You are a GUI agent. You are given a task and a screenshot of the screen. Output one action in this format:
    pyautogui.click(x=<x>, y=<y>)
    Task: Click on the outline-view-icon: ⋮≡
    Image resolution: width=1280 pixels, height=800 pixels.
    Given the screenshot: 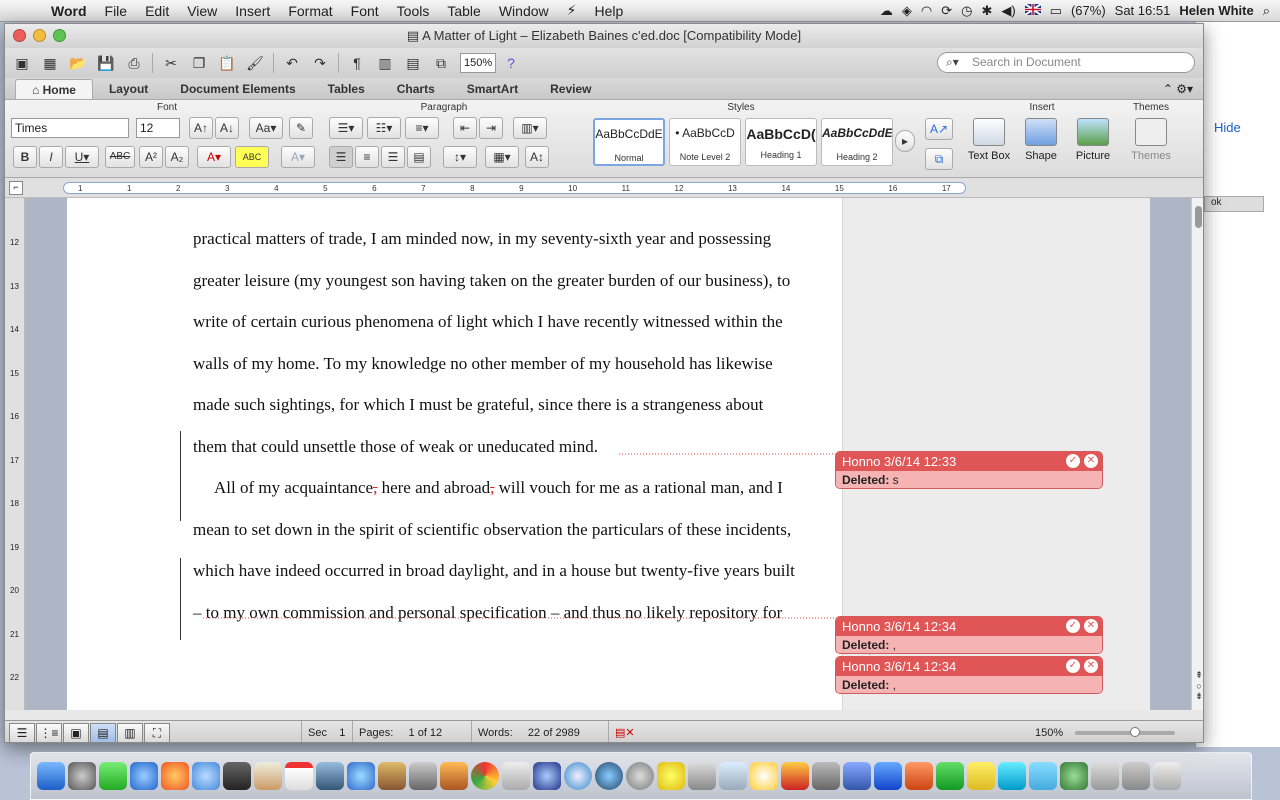 What is the action you would take?
    pyautogui.click(x=49, y=732)
    